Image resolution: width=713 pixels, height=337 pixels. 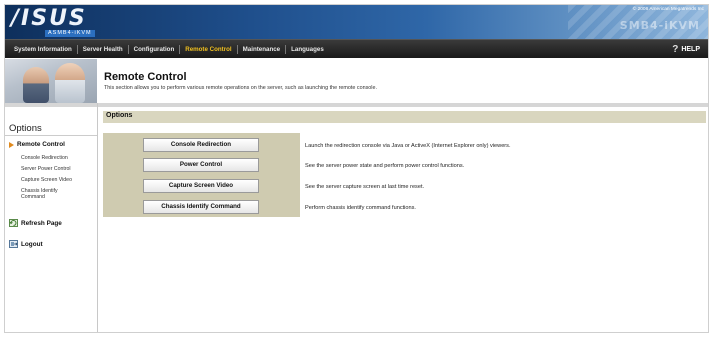 What do you see at coordinates (13, 223) in the screenshot?
I see `refresh-icon` at bounding box center [13, 223].